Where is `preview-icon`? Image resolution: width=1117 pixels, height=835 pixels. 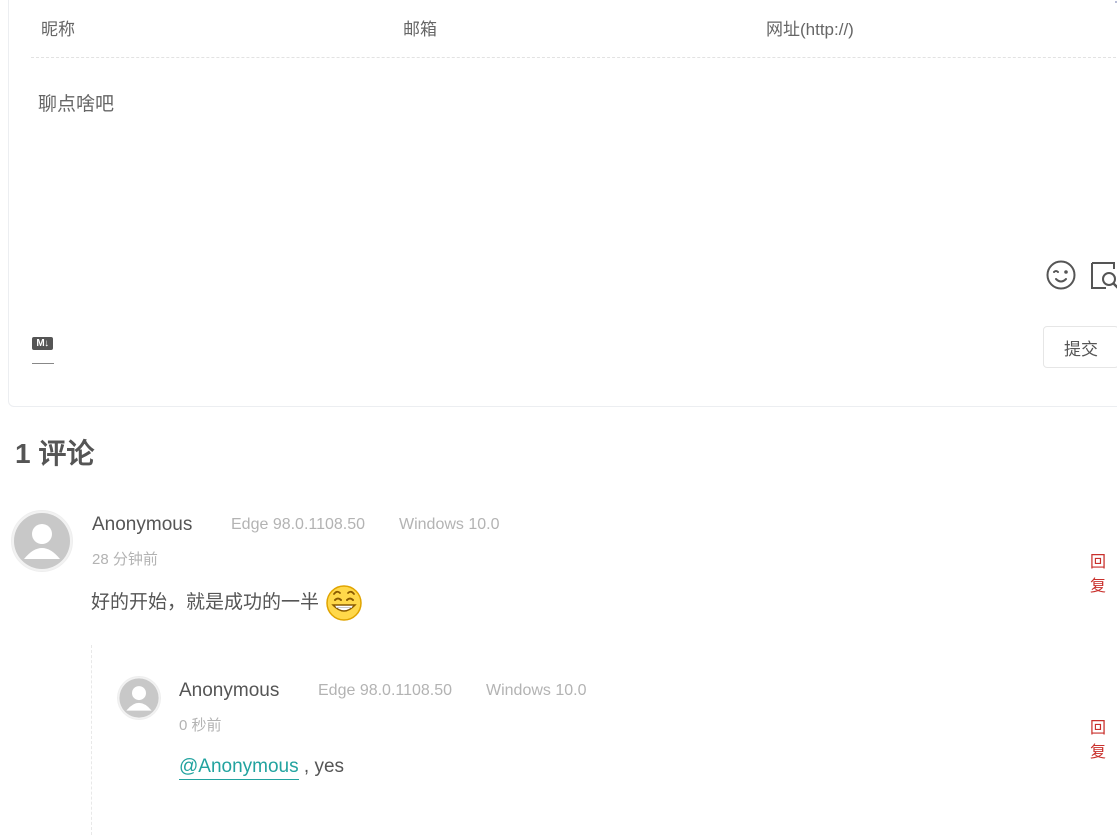
preview-icon is located at coordinates (1103, 275).